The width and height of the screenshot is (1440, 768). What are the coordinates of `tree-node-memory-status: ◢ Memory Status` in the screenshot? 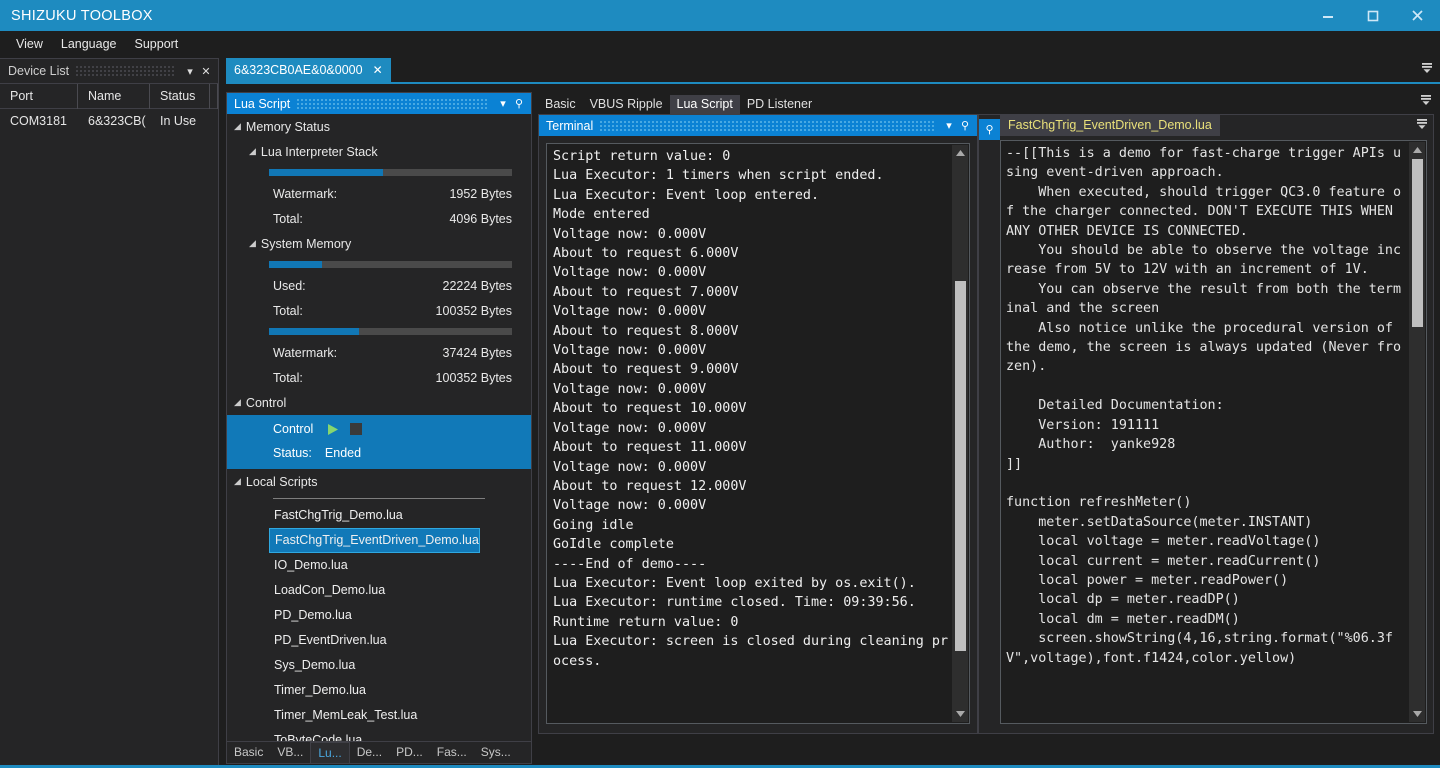 It's located at (379, 126).